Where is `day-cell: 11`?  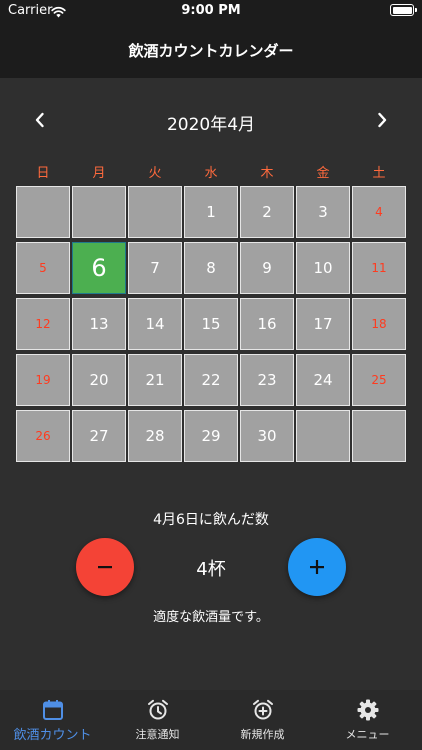
day-cell: 11 is located at coordinates (379, 268).